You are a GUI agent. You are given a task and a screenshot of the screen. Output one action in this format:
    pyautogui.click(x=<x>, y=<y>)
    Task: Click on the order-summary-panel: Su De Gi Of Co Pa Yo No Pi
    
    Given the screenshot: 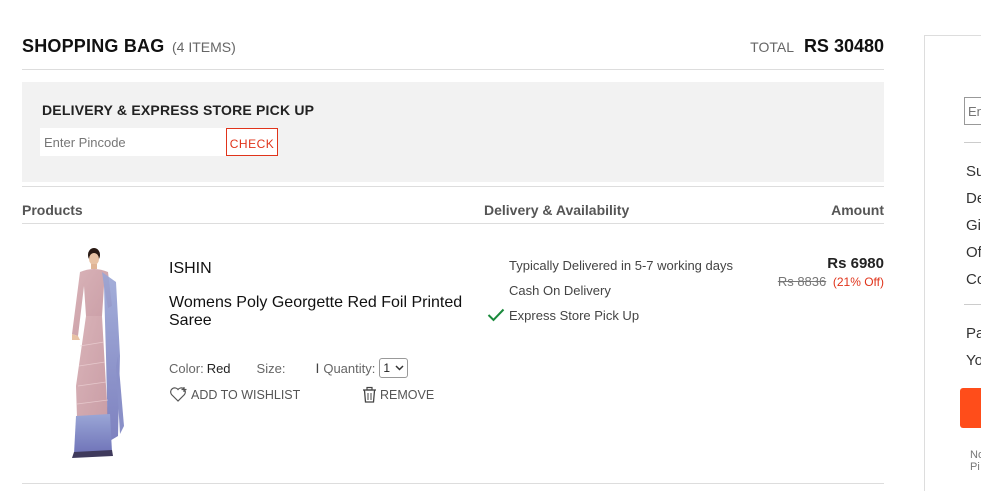 What is the action you would take?
    pyautogui.click(x=952, y=263)
    